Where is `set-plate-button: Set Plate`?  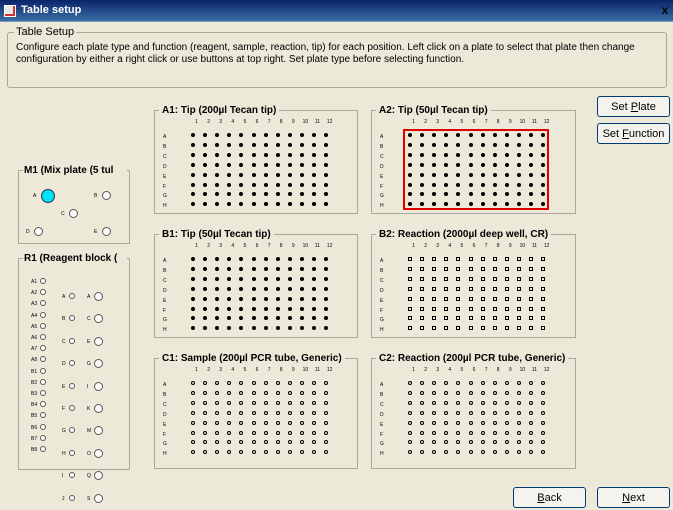
set-plate-button: Set Plate is located at coordinates (633, 106).